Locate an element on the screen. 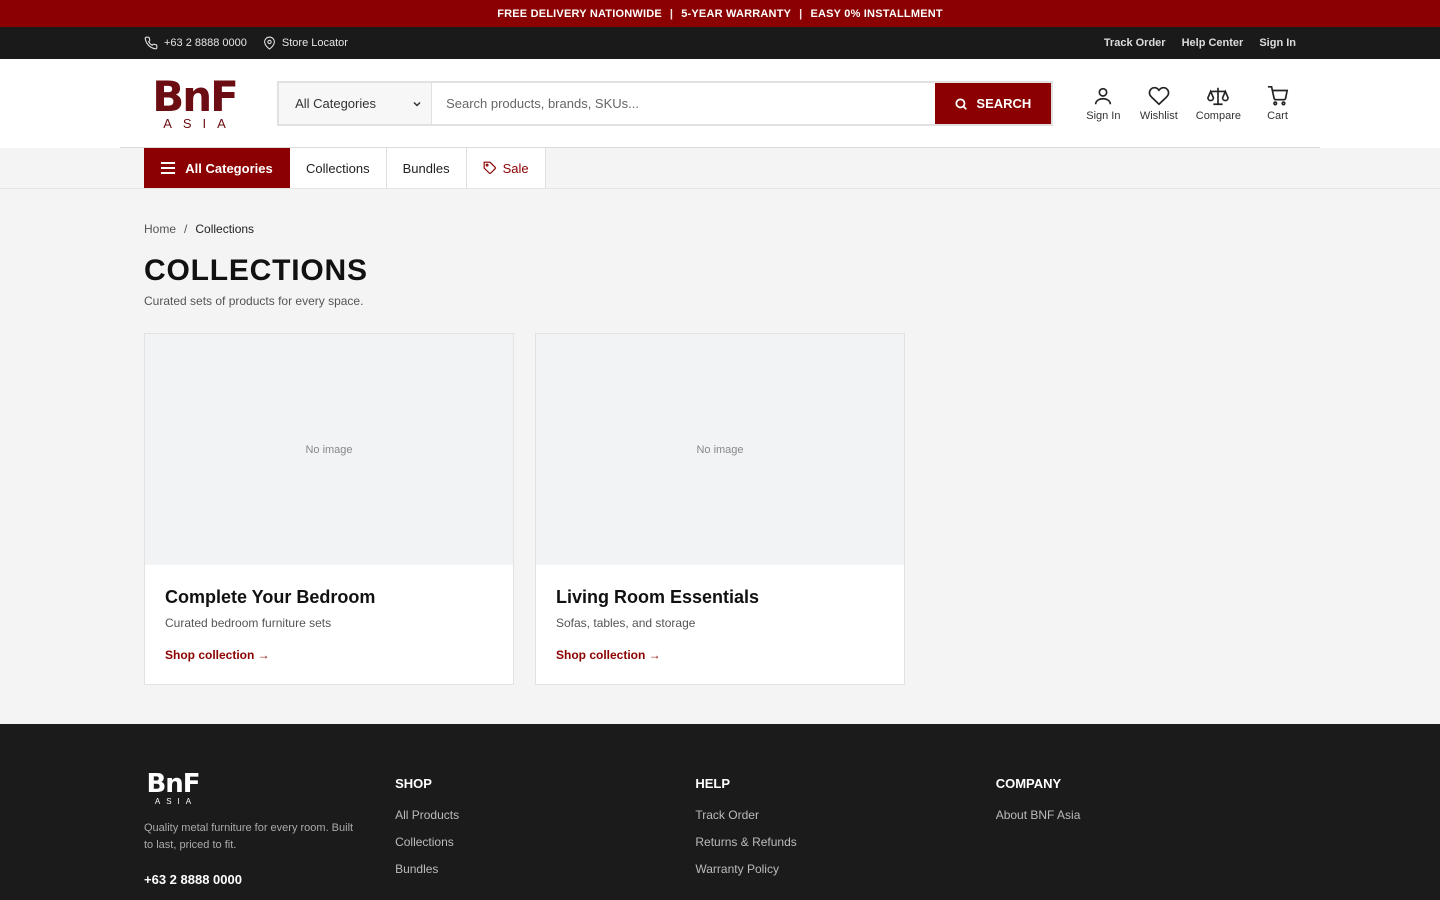 This screenshot has height=900, width=1440. nav-collections: Collections is located at coordinates (338, 168).